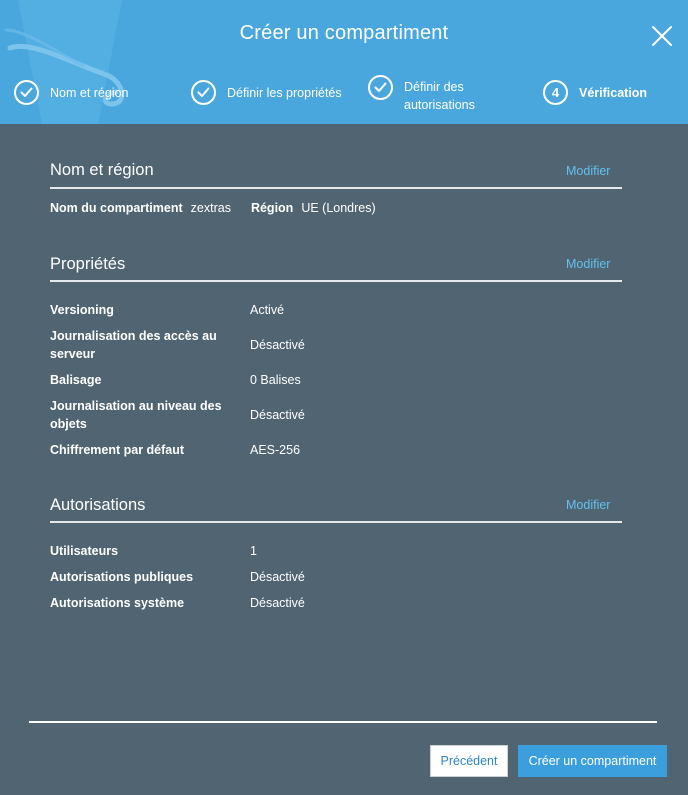 The height and width of the screenshot is (795, 688). What do you see at coordinates (89, 92) in the screenshot?
I see `step-label: Nom et région` at bounding box center [89, 92].